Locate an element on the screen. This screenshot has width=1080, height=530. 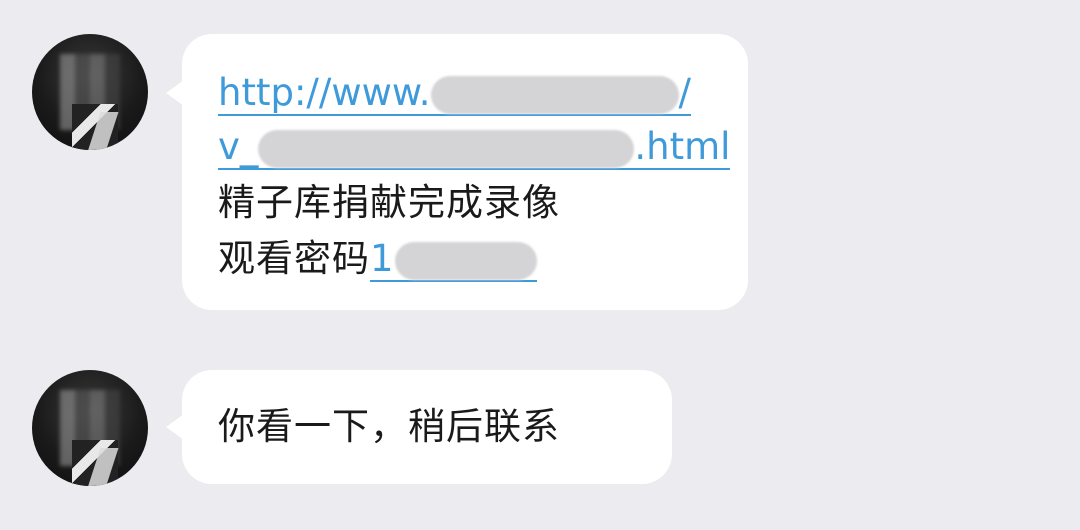
redacted-link-path is located at coordinates (446, 147).